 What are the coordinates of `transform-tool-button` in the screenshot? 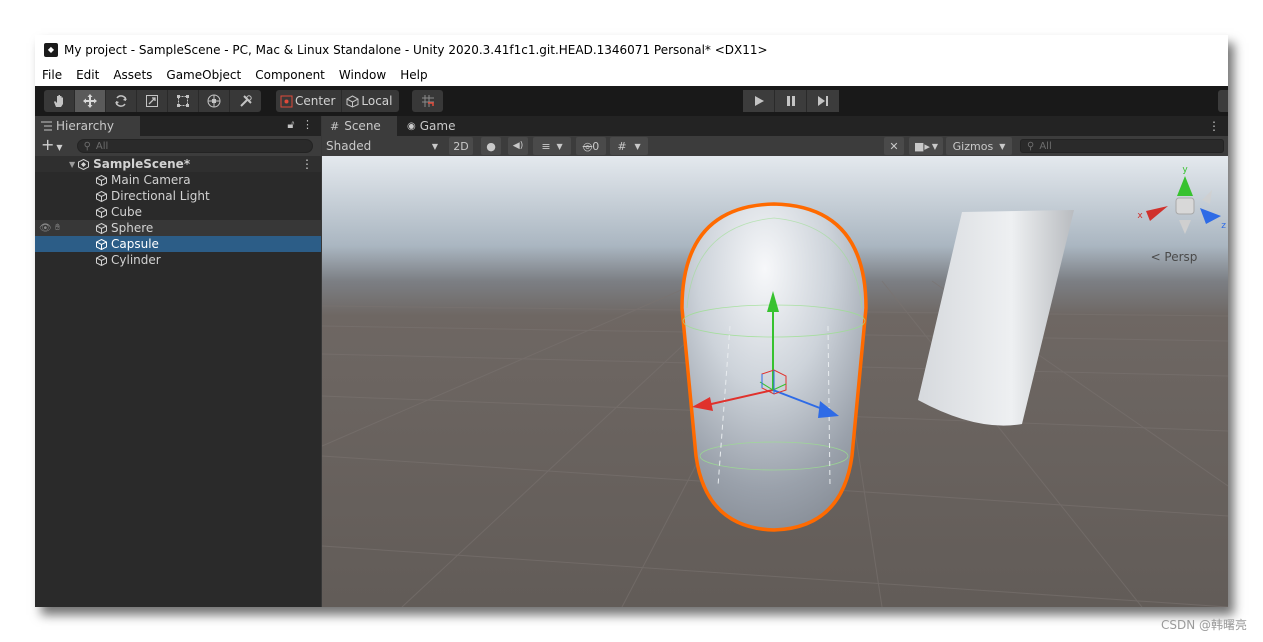 It's located at (214, 101).